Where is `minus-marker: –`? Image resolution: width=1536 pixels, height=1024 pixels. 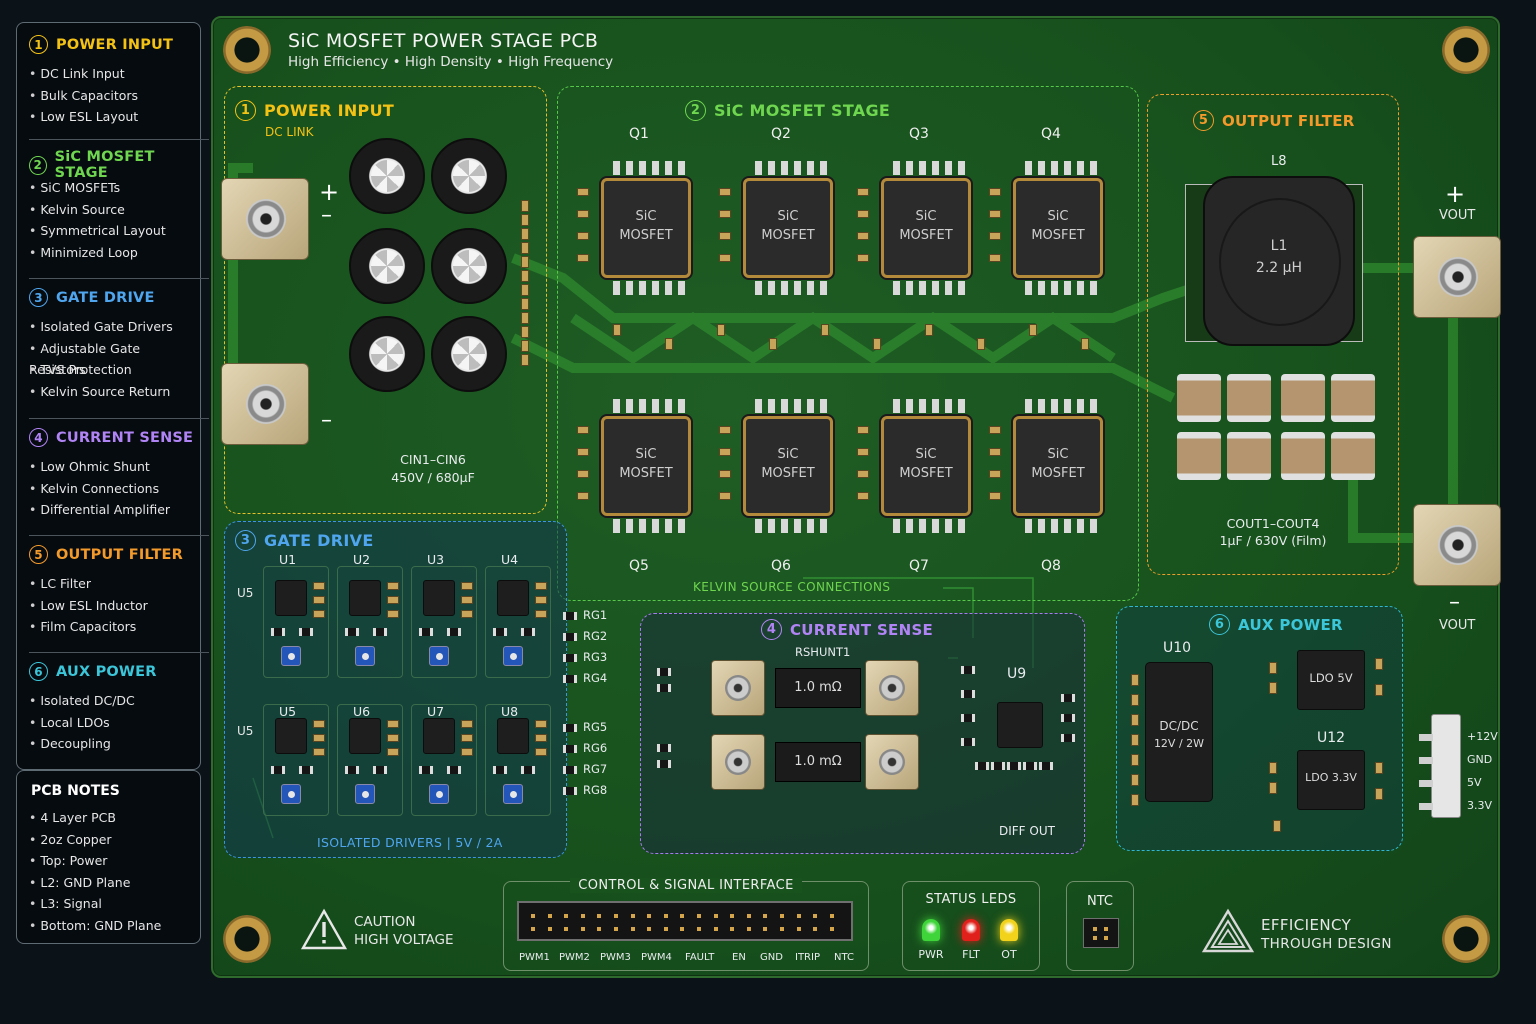 minus-marker: – is located at coordinates (326, 420).